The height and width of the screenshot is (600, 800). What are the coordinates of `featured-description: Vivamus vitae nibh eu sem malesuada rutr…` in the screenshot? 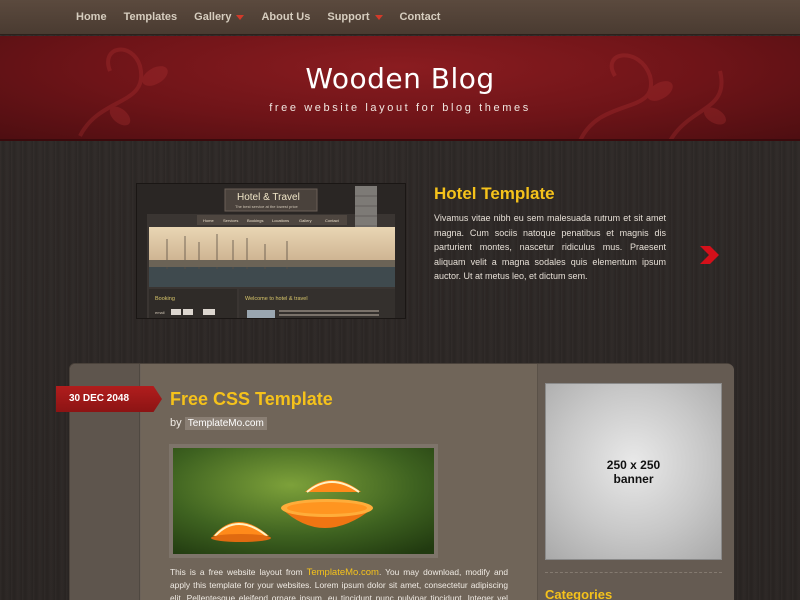 It's located at (550, 247).